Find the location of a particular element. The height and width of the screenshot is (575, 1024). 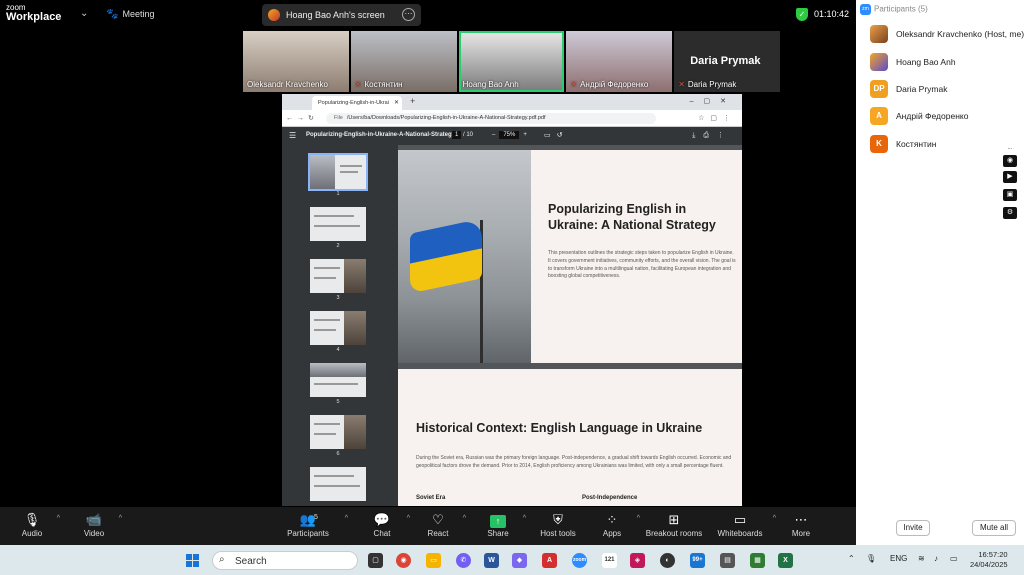

chat-button: 💬 Chat ^ is located at coordinates (382, 524).